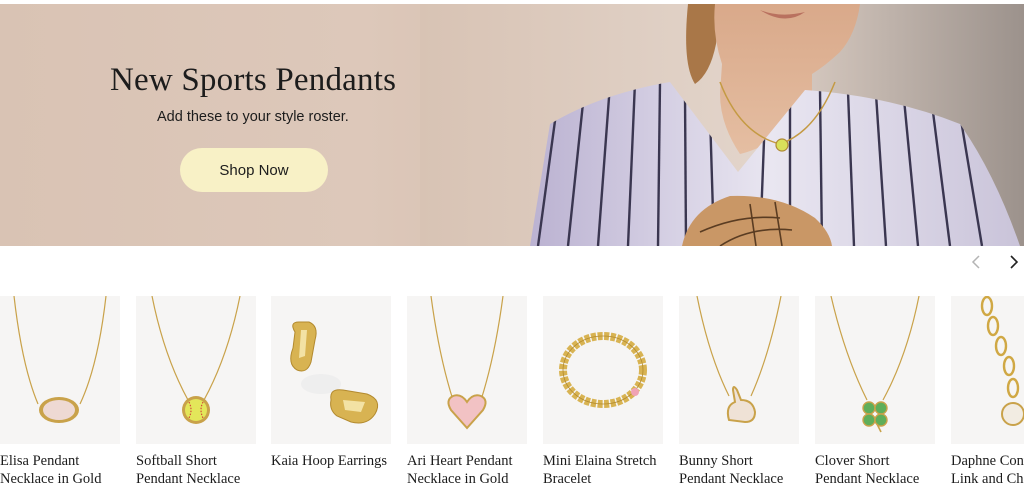 This screenshot has height=492, width=1024. Describe the element at coordinates (739, 360) in the screenshot. I see `bunny-pendant-necklace-icon` at that location.